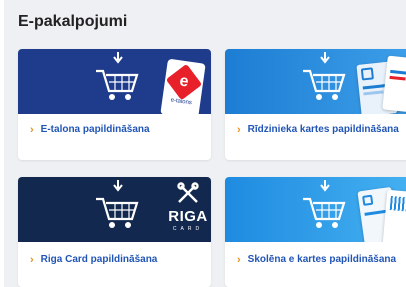 This screenshot has height=287, width=406. What do you see at coordinates (184, 81) in the screenshot?
I see `e-talons-badge-letter: e` at bounding box center [184, 81].